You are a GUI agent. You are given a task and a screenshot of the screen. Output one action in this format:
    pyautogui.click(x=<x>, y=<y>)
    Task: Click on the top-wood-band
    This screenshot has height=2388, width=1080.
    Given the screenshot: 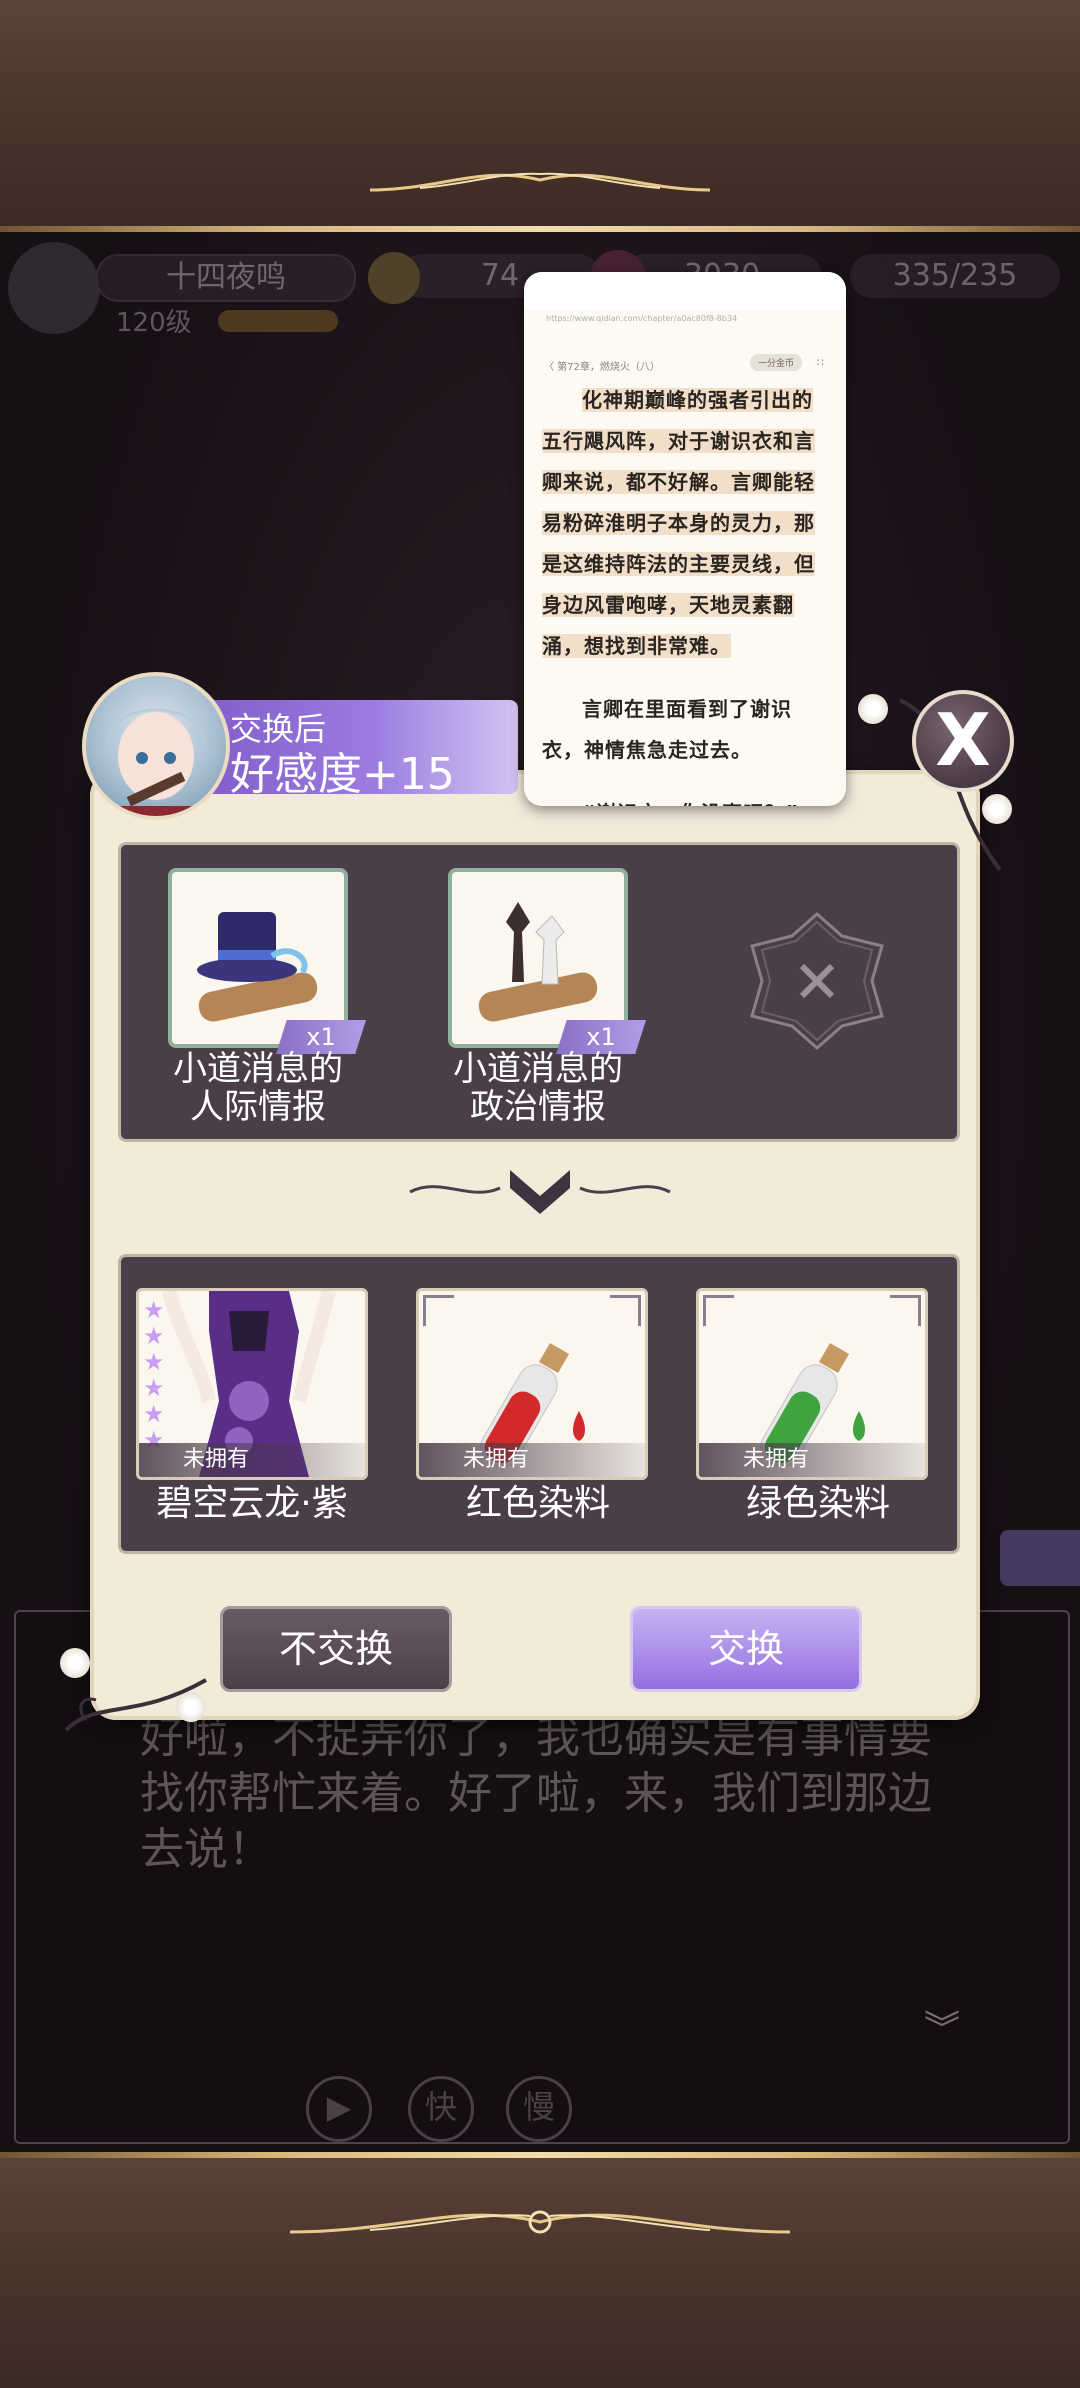 What is the action you would take?
    pyautogui.click(x=540, y=116)
    